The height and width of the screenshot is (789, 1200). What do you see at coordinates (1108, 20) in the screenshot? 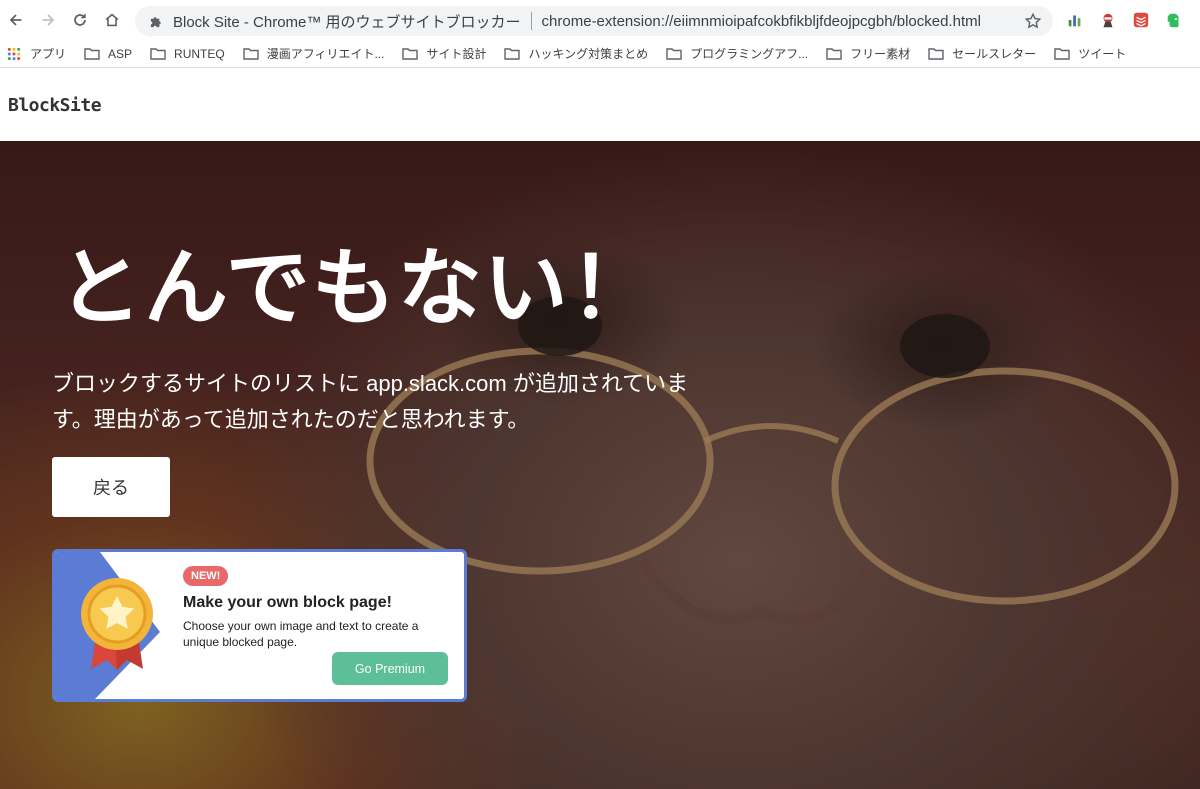
I see `ninja-extension-icon` at bounding box center [1108, 20].